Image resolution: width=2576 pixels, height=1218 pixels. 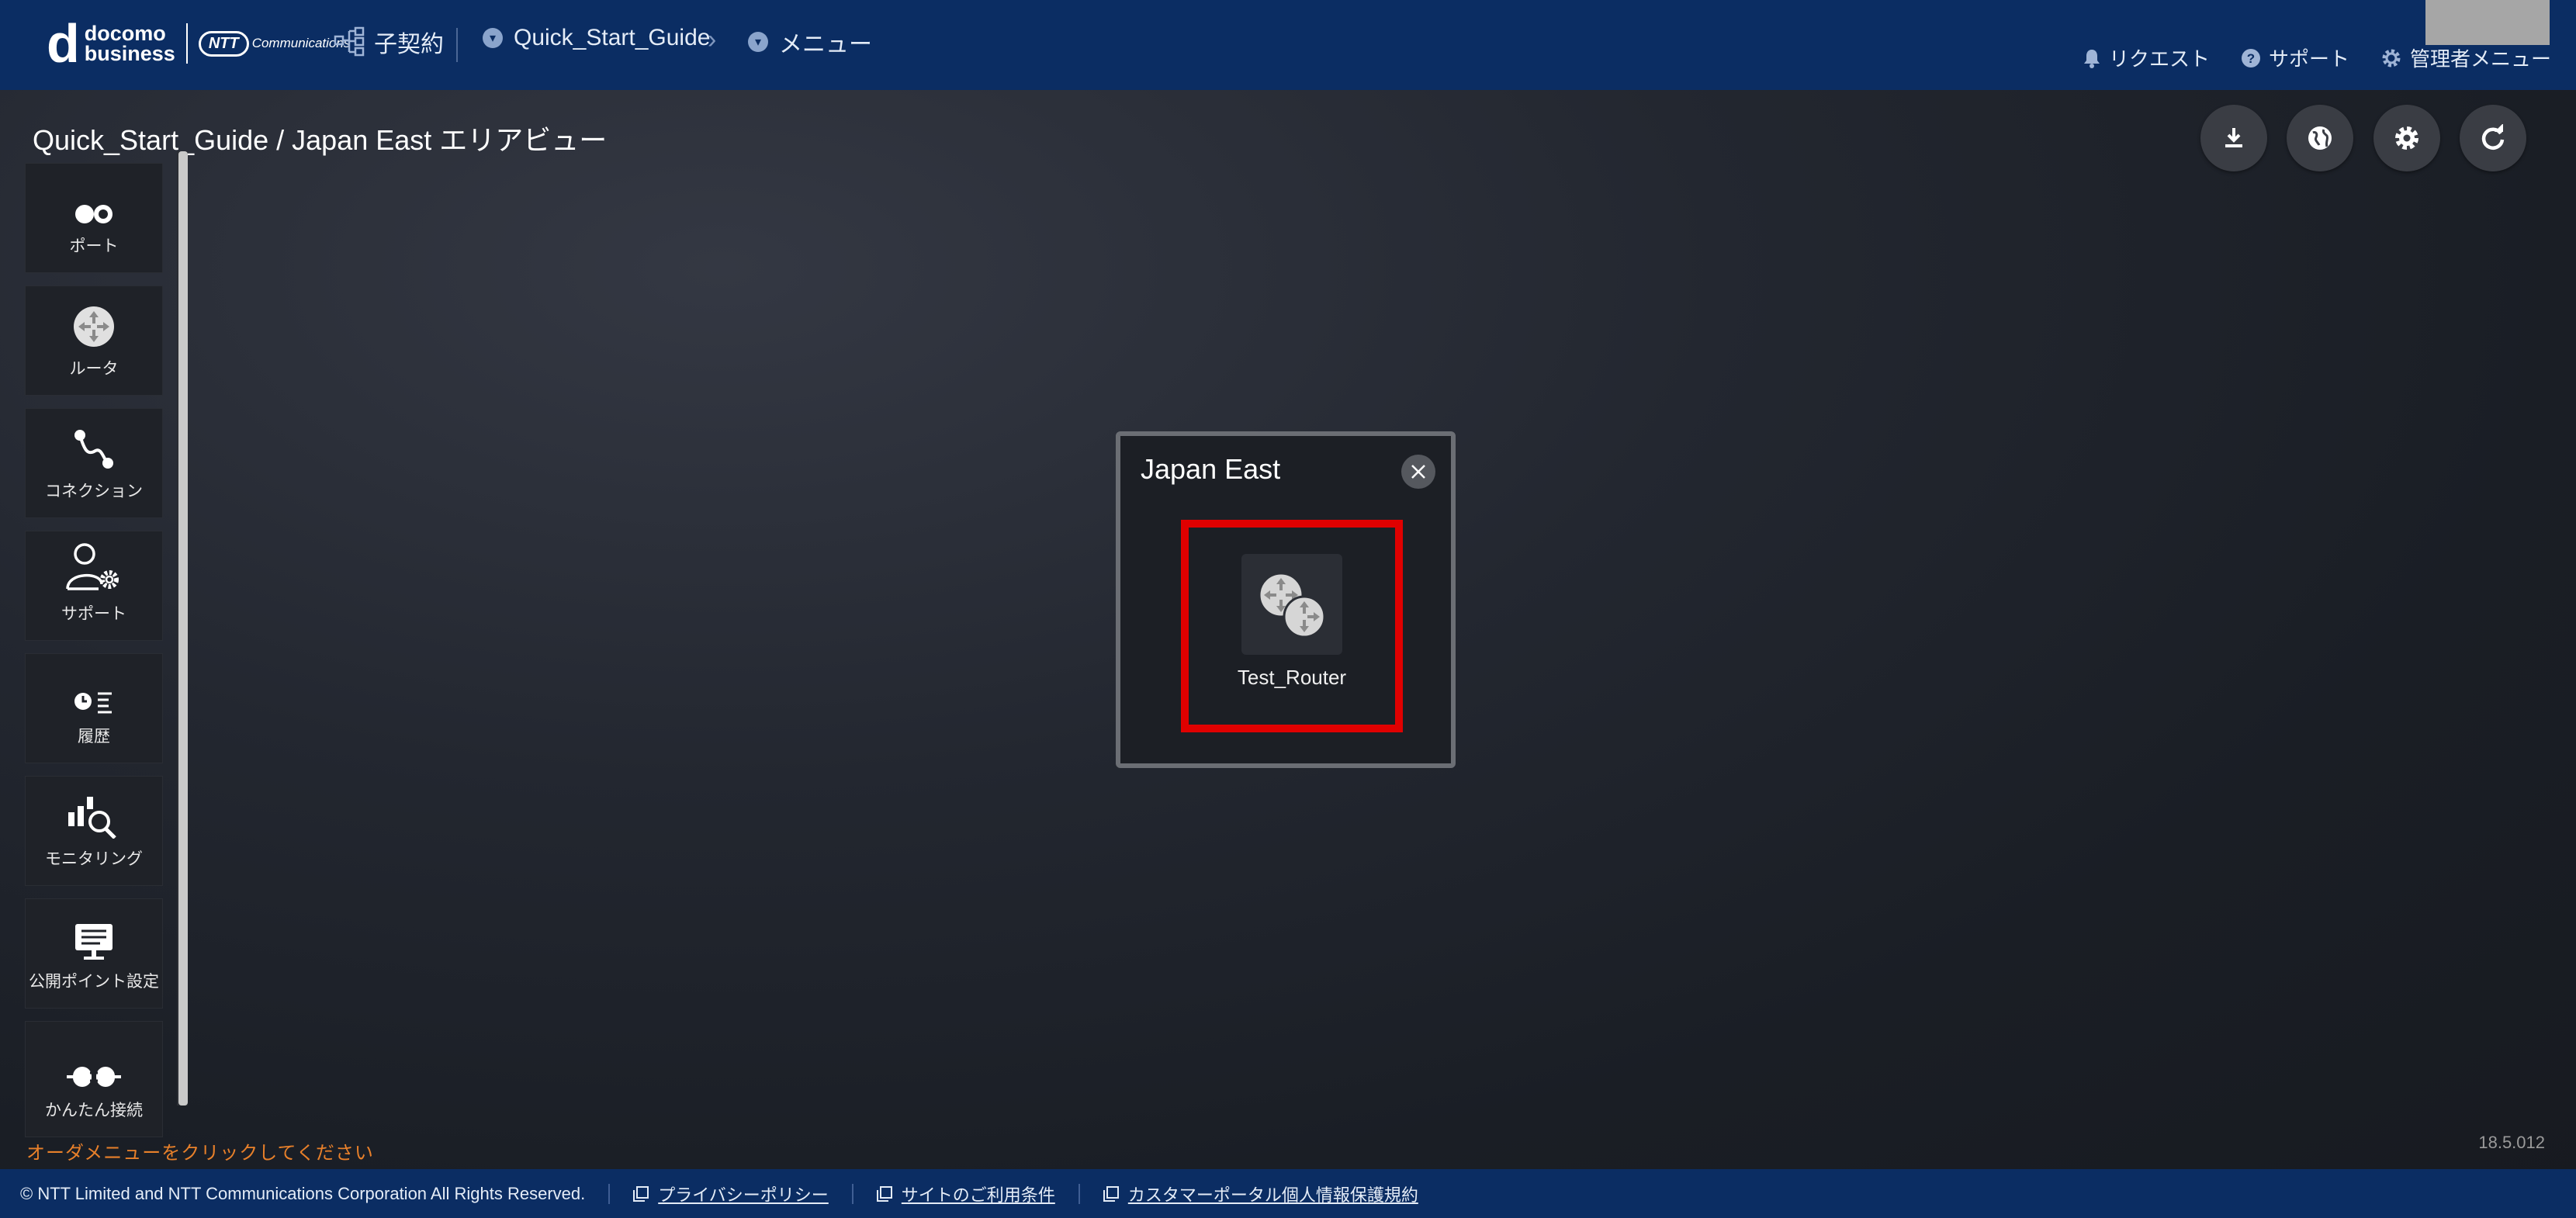 I want to click on sidebar-item-monitoring: モニタリング, so click(x=94, y=831).